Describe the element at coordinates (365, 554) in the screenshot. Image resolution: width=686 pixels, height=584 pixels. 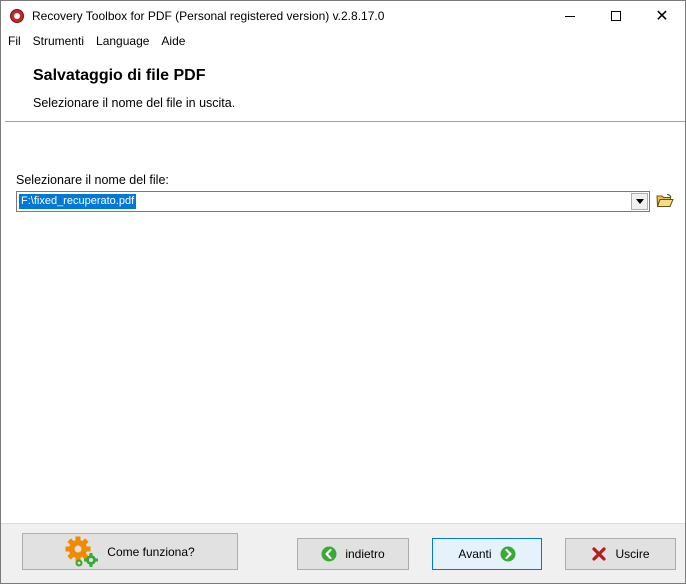
I see `back-label: indietro` at that location.